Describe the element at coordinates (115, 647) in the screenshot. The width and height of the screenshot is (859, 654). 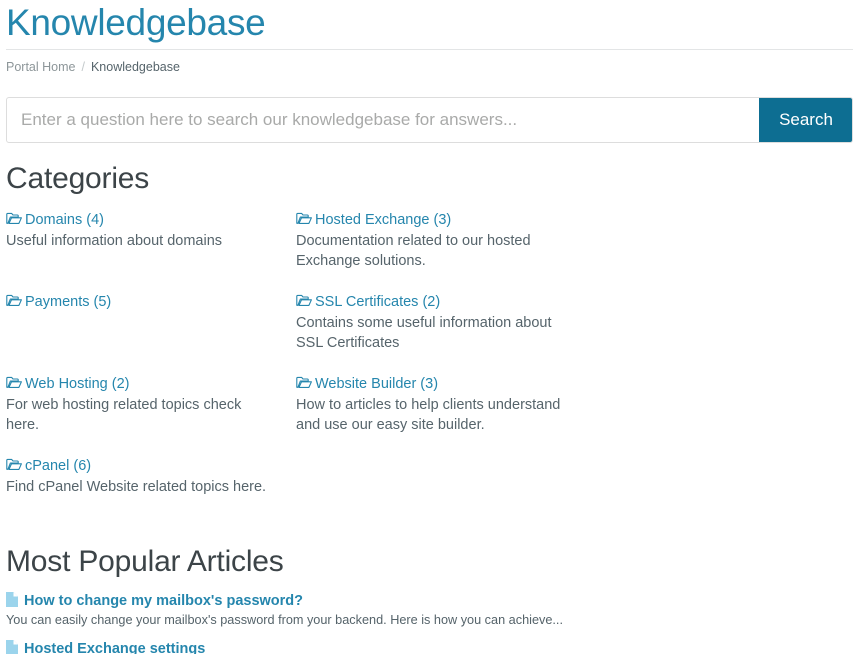
I see `article-title: Hosted Exchange settings` at that location.